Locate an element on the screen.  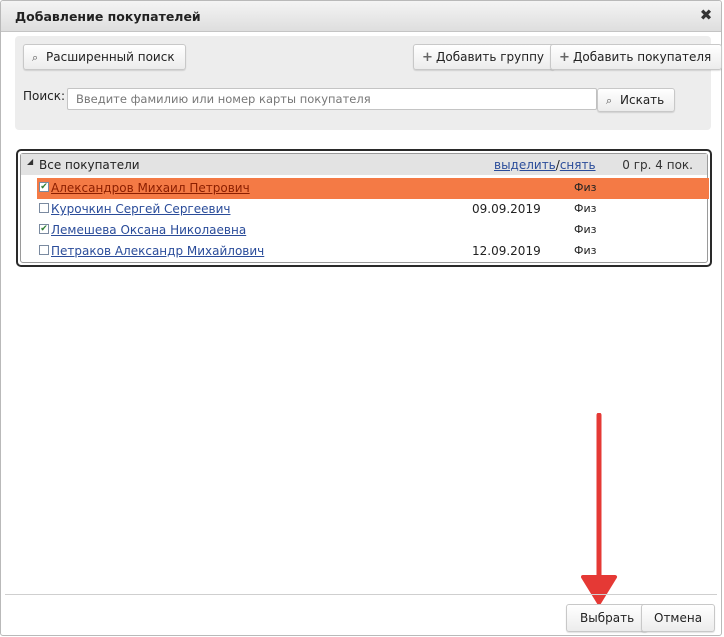
cancel-button-label: Отмена is located at coordinates (678, 618).